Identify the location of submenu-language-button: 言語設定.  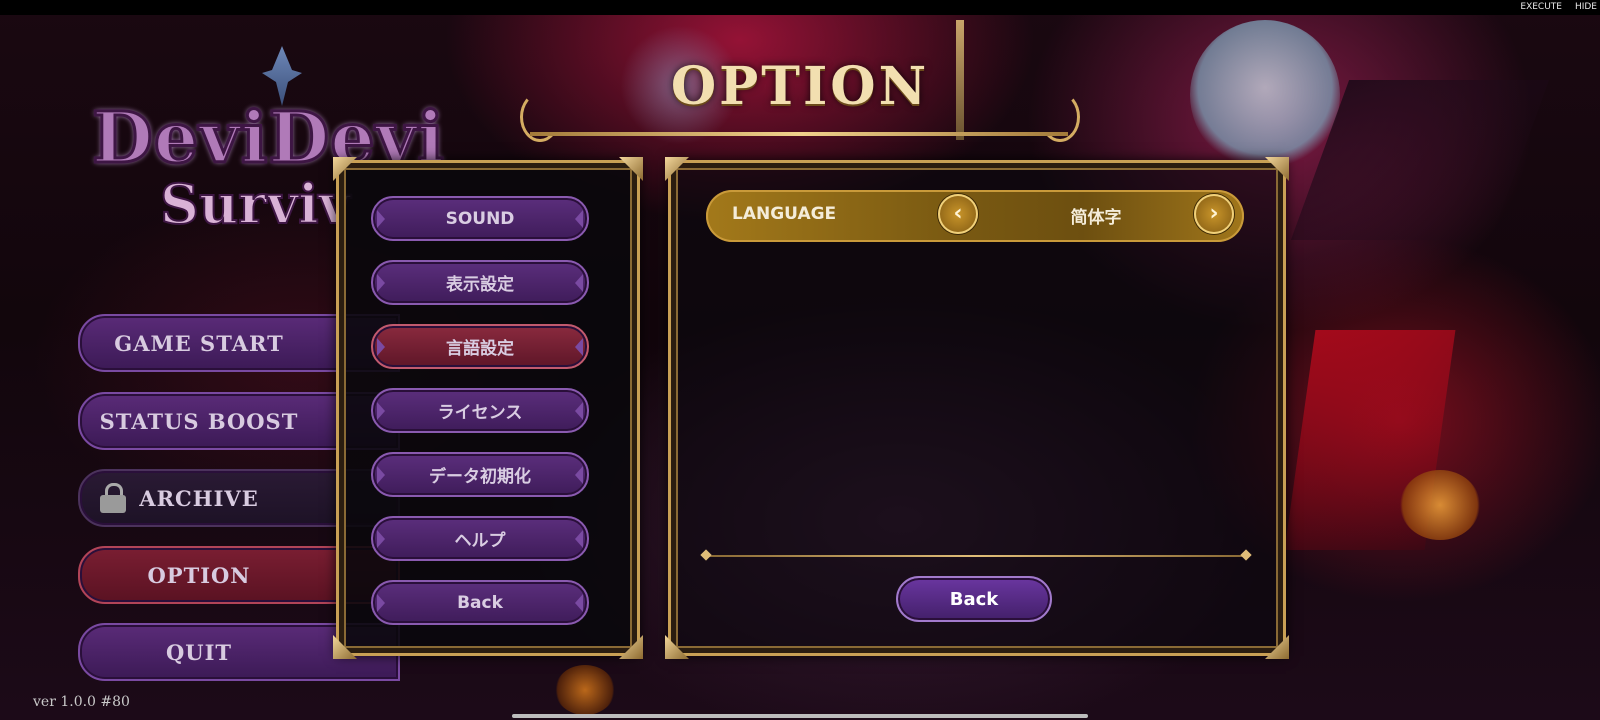
(480, 346).